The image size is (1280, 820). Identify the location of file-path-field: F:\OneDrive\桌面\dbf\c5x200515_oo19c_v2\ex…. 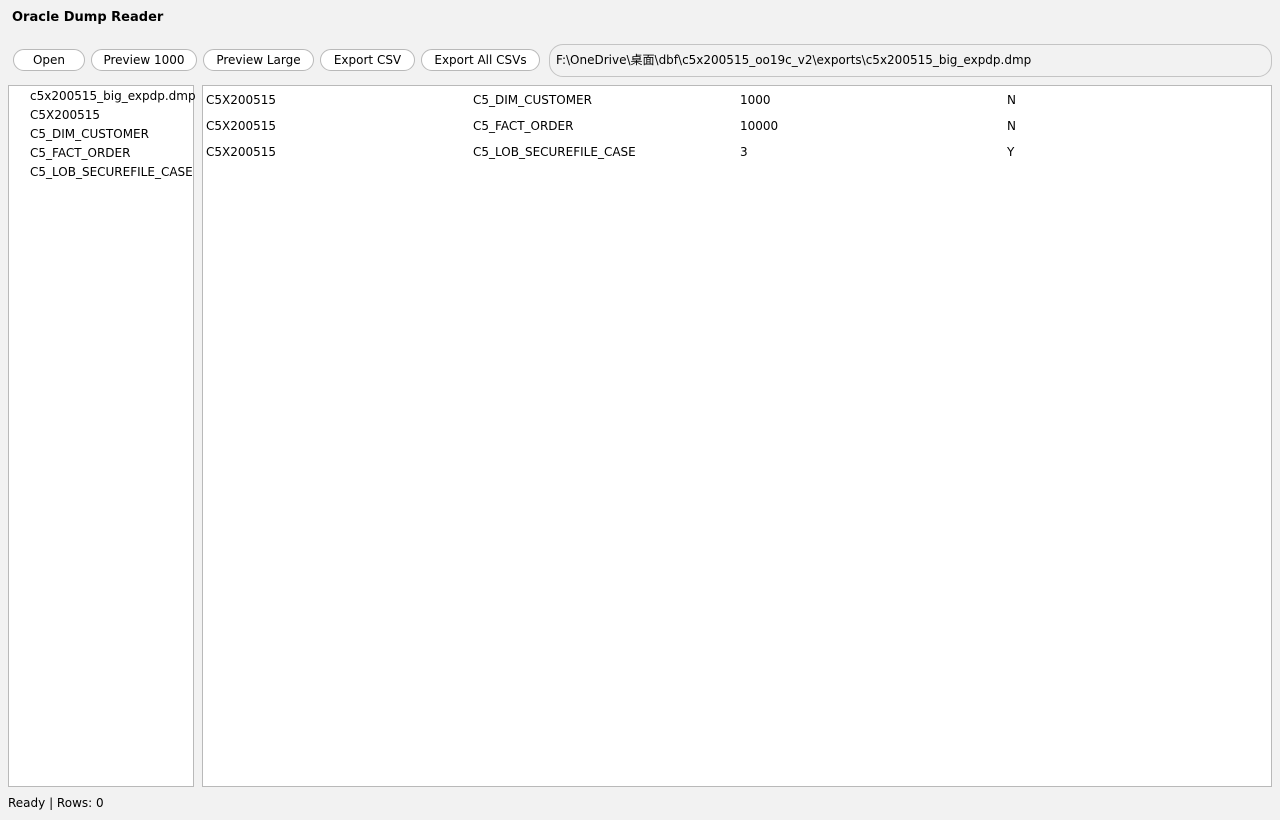
(910, 60).